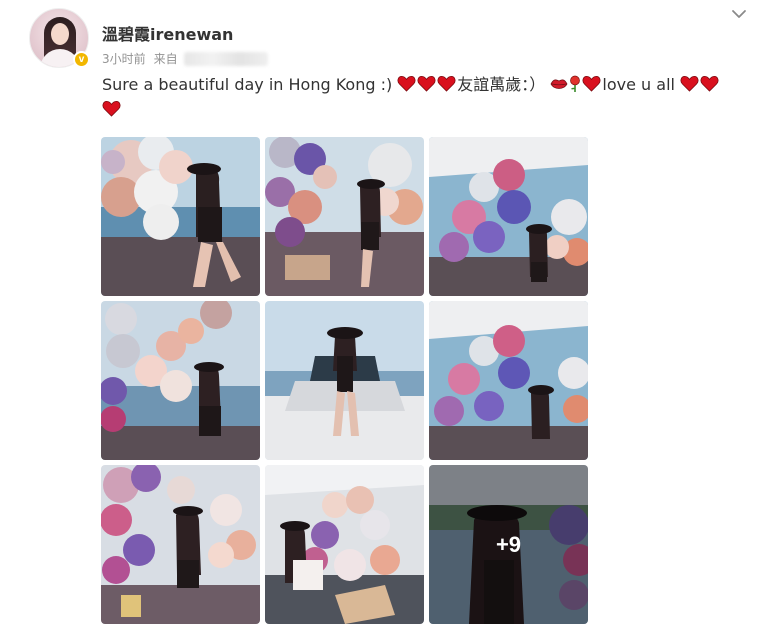 The width and height of the screenshot is (759, 625). Describe the element at coordinates (501, 84) in the screenshot. I see `post-text-part-2: 友誼萬歲：）` at that location.